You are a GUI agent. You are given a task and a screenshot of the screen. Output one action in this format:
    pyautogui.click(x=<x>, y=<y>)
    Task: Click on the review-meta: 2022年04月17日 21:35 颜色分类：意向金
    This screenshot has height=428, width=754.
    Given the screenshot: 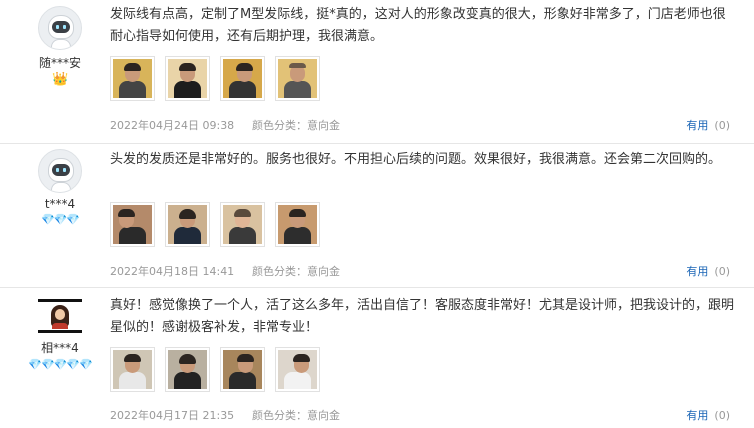 What is the action you would take?
    pyautogui.click(x=225, y=415)
    